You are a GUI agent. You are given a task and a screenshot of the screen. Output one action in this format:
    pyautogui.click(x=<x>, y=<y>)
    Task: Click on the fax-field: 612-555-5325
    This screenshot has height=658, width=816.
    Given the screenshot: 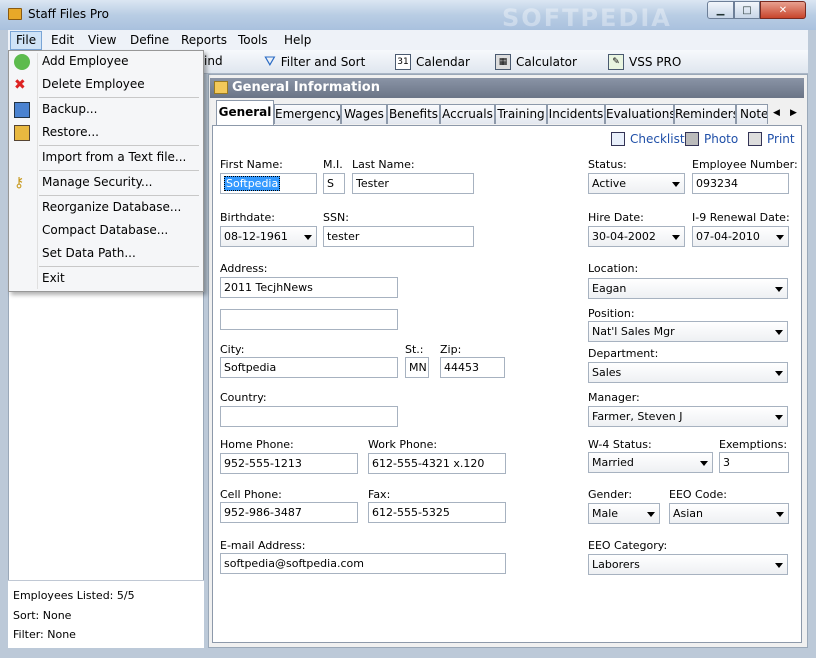 What is the action you would take?
    pyautogui.click(x=437, y=512)
    